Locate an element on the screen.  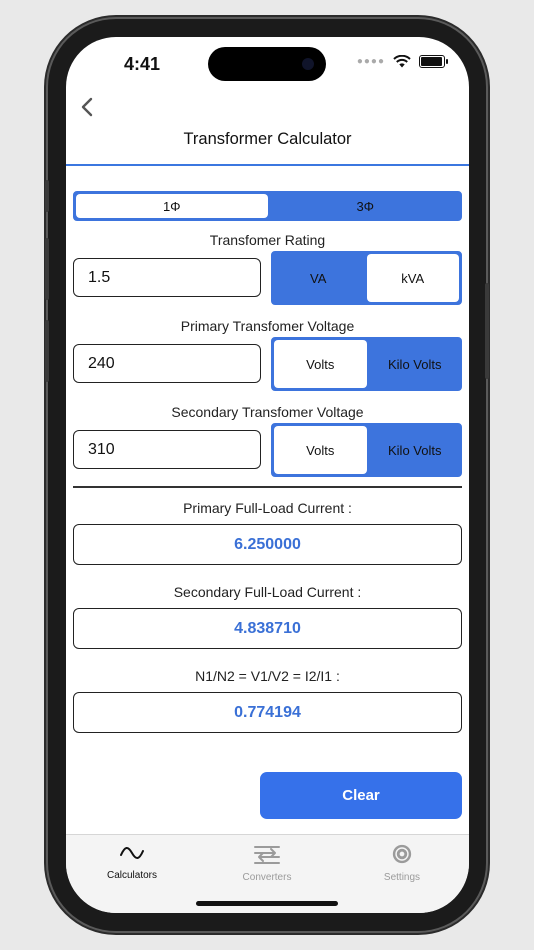
secondary-current-result: 4.838710 is located at coordinates (267, 628).